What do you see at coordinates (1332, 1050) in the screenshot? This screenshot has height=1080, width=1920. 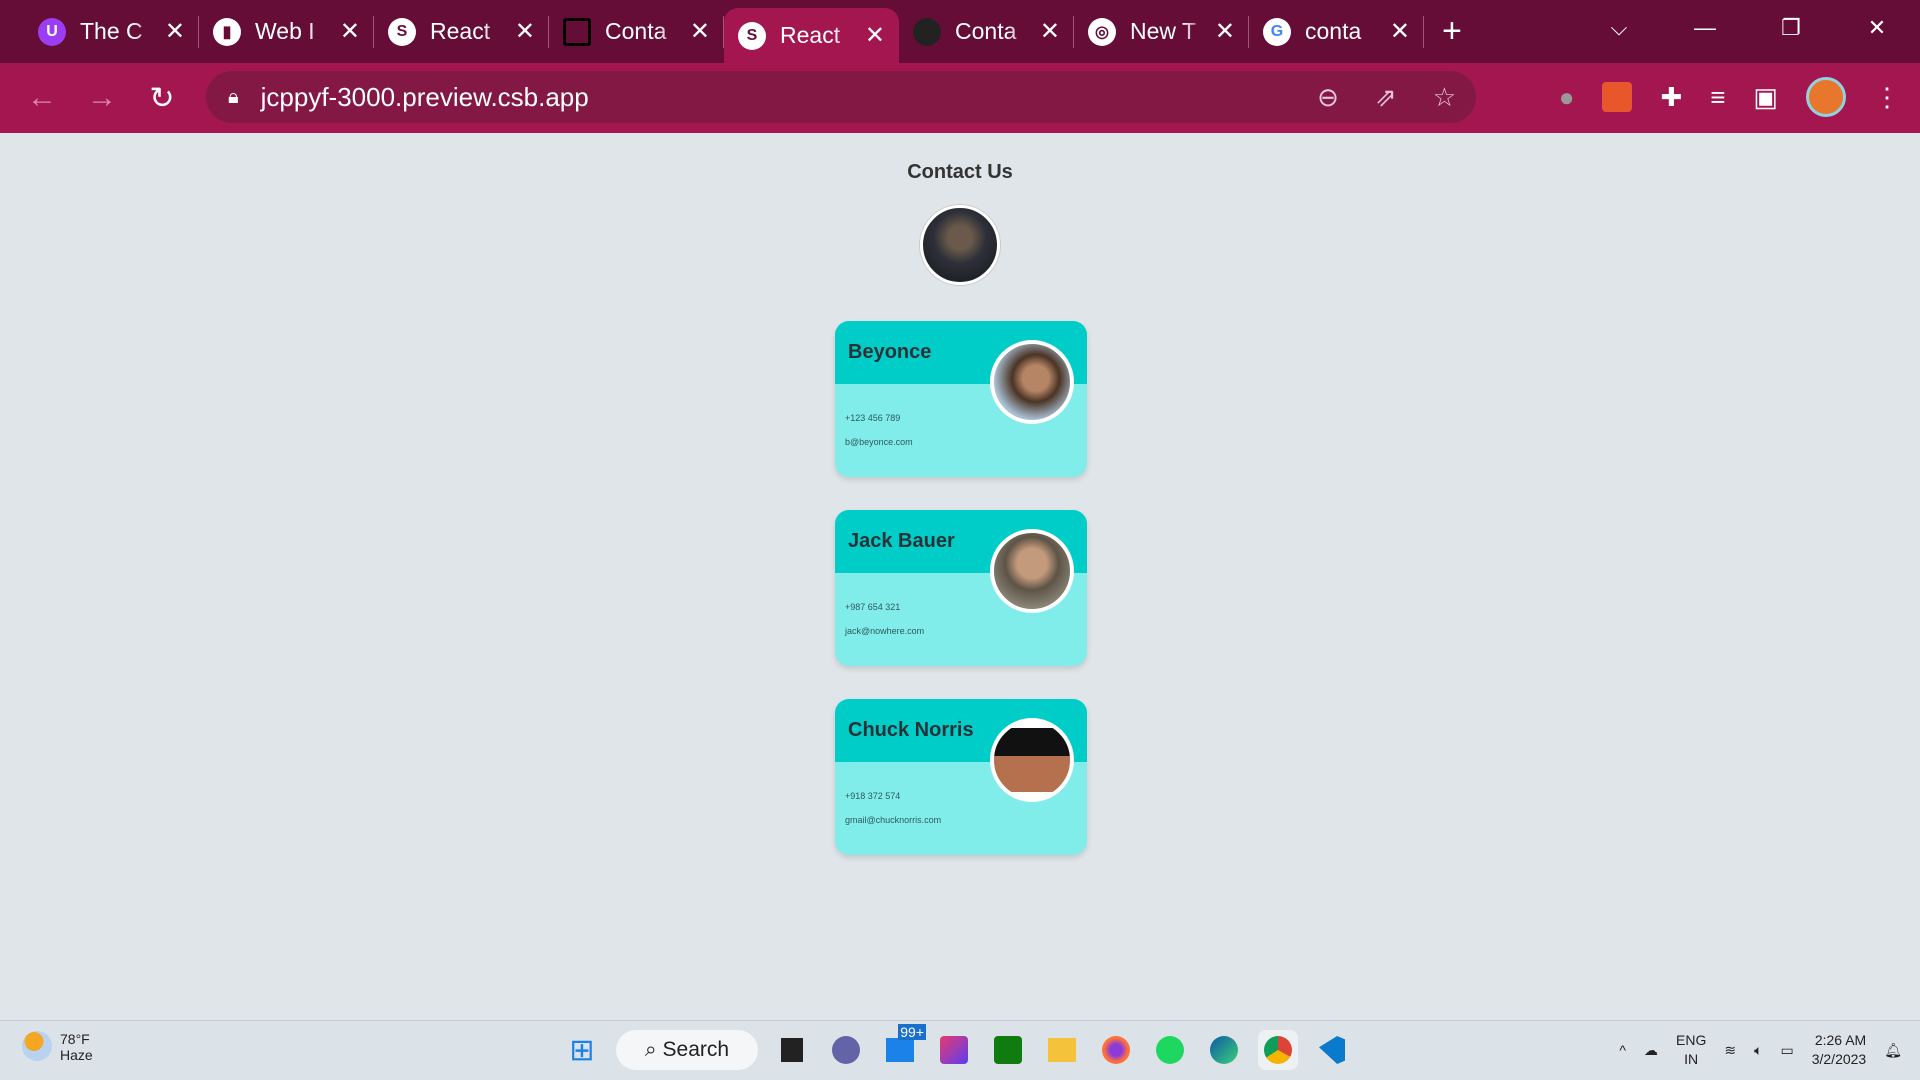 I see `vscode-icon` at bounding box center [1332, 1050].